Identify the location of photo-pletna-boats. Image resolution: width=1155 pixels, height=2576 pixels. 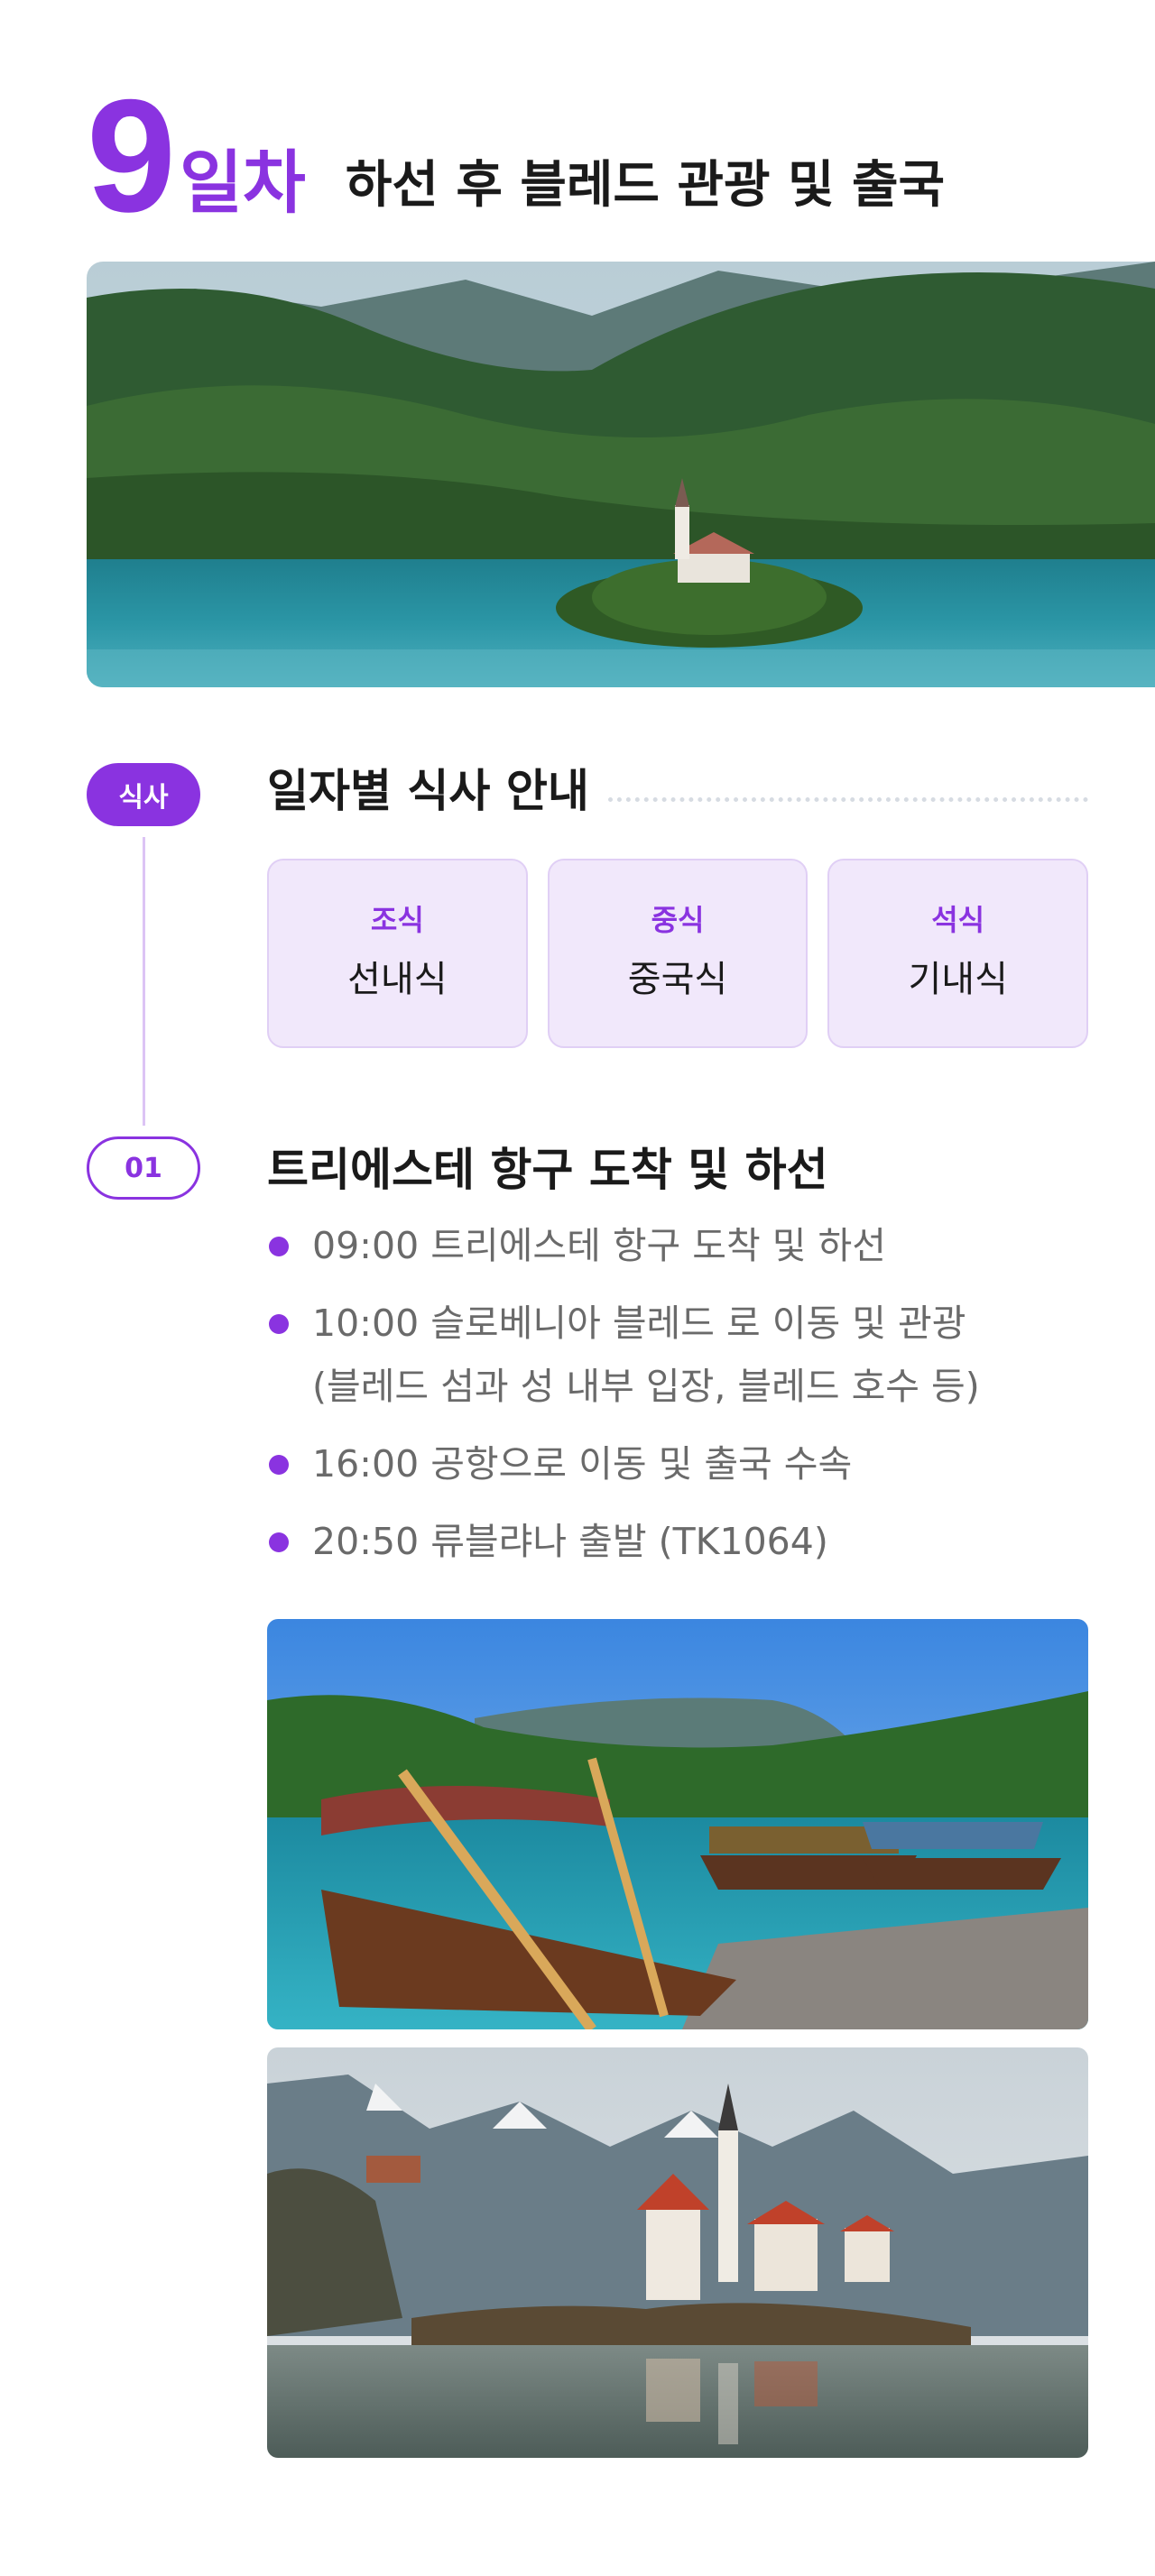
(677, 1824).